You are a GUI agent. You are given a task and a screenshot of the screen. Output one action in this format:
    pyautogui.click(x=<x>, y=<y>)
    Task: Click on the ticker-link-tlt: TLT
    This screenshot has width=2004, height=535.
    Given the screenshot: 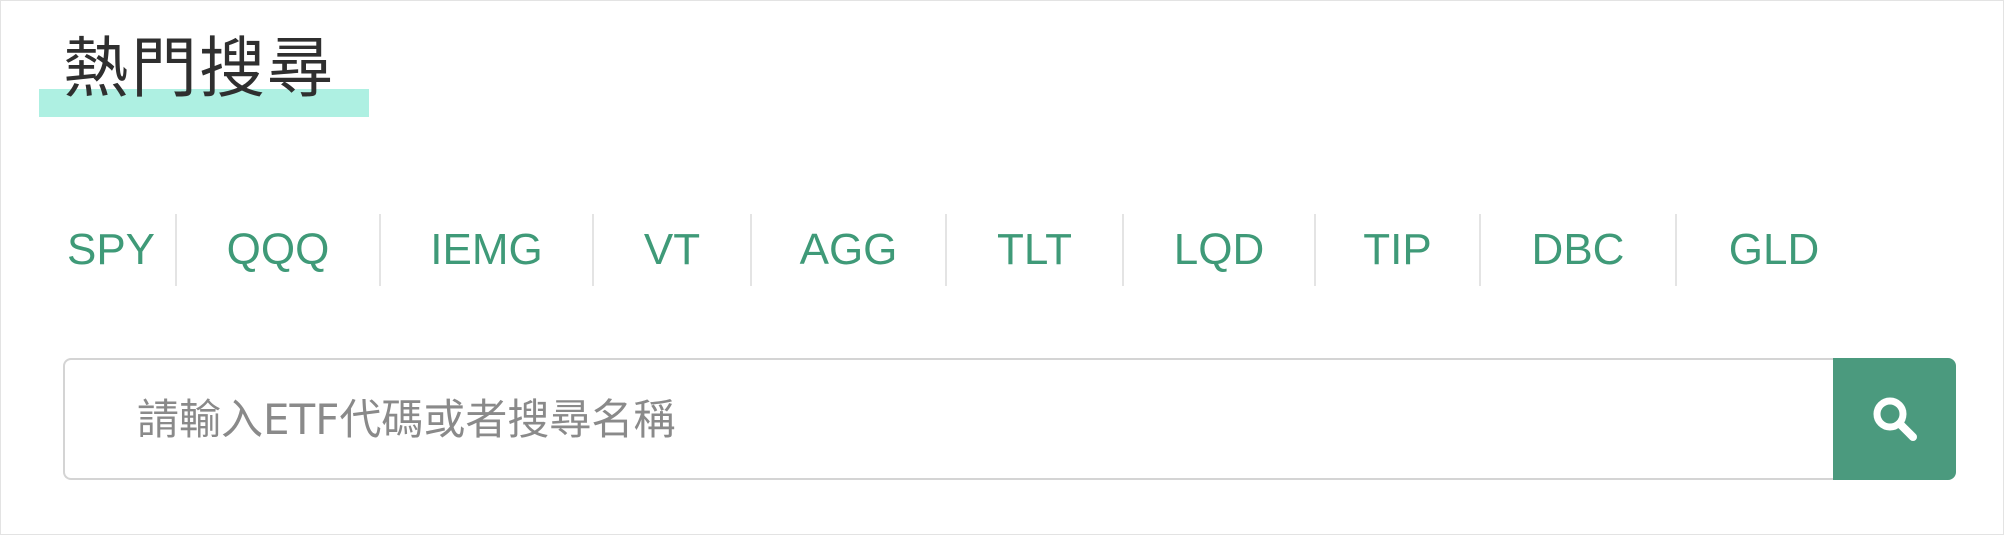 What is the action you would take?
    pyautogui.click(x=1034, y=250)
    